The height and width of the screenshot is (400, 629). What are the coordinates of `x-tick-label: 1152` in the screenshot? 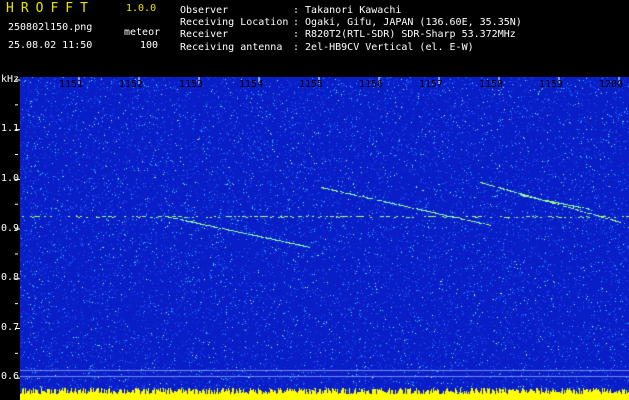 It's located at (131, 84).